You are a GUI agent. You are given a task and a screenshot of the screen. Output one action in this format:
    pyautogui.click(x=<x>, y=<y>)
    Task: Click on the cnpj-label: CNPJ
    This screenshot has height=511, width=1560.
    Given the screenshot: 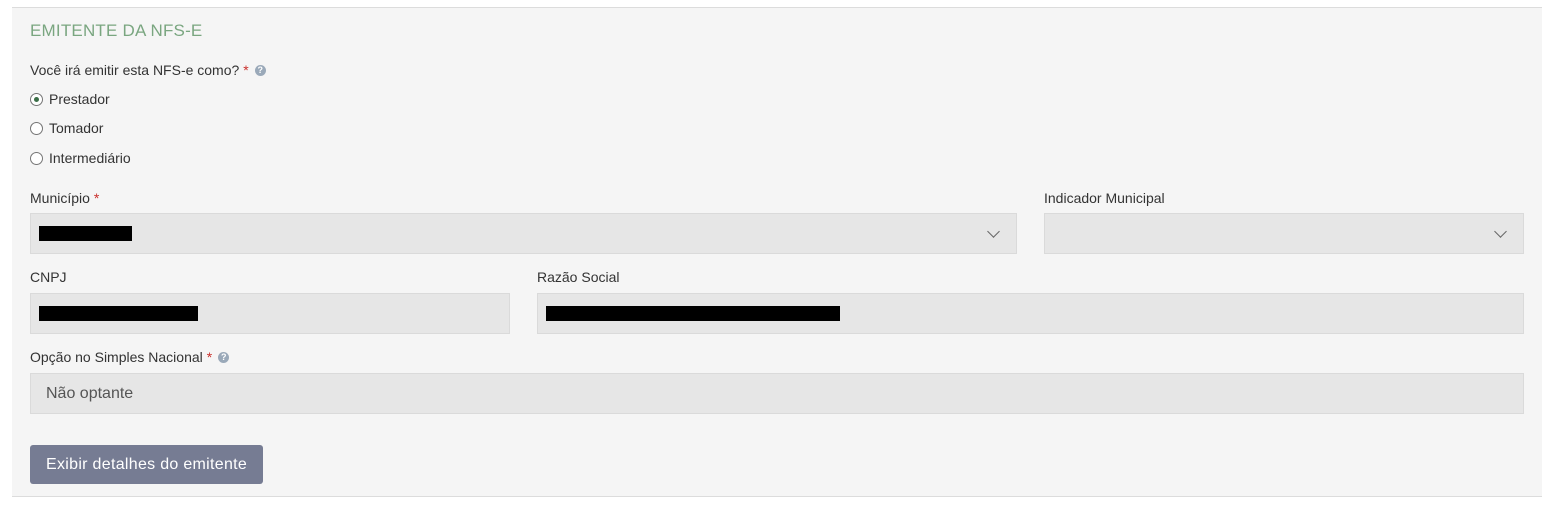 What is the action you would take?
    pyautogui.click(x=48, y=277)
    